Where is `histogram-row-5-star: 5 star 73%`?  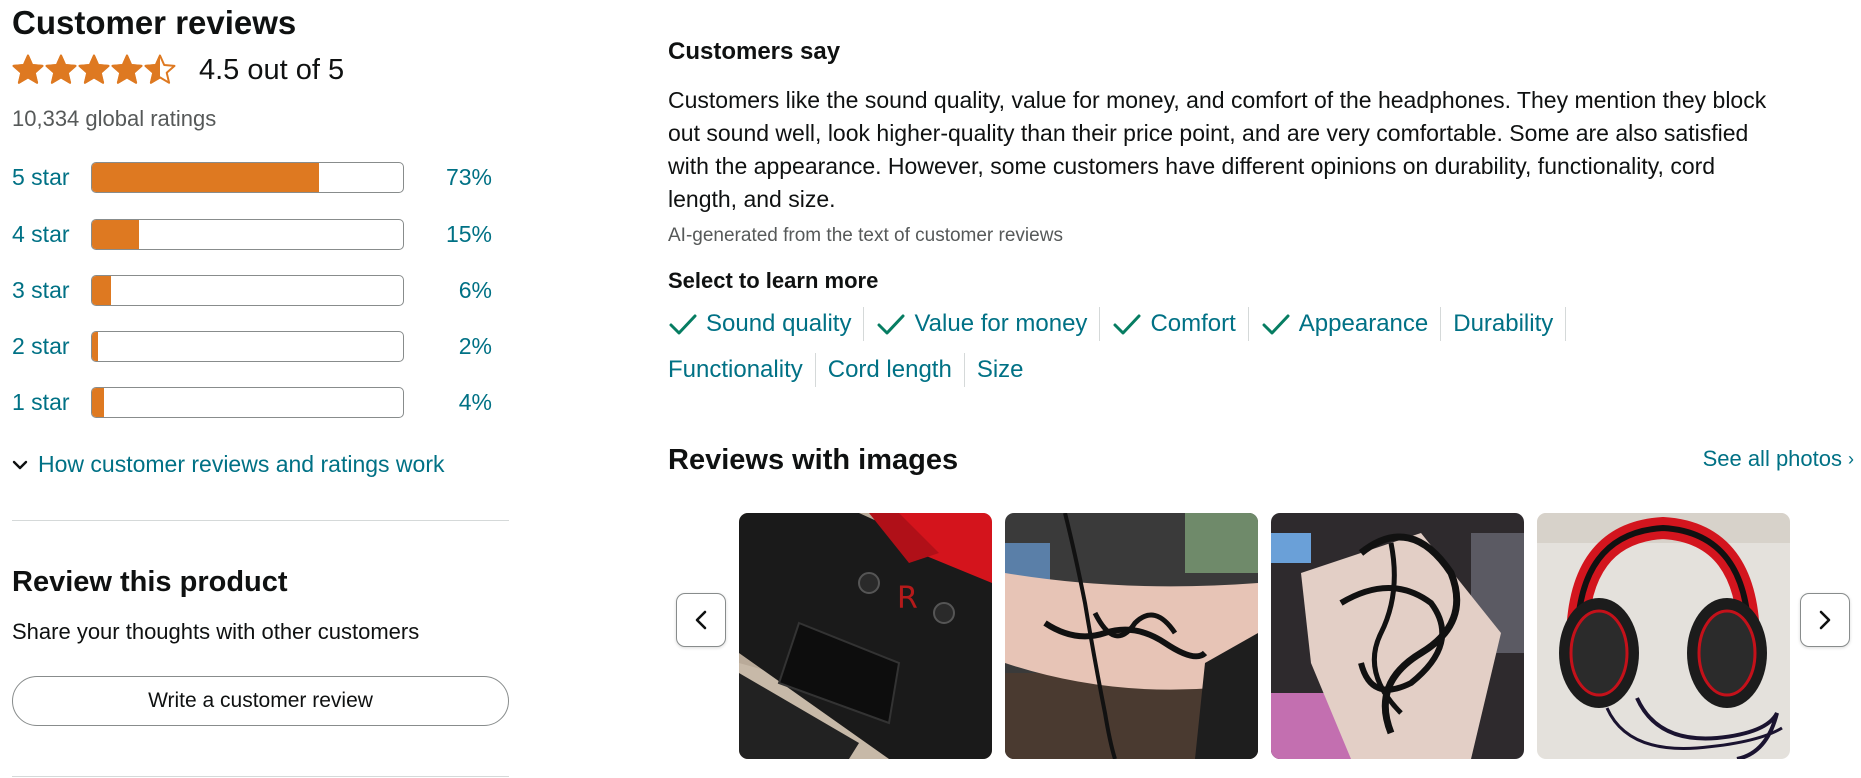
histogram-row-5-star: 5 star 73% is located at coordinates (252, 178).